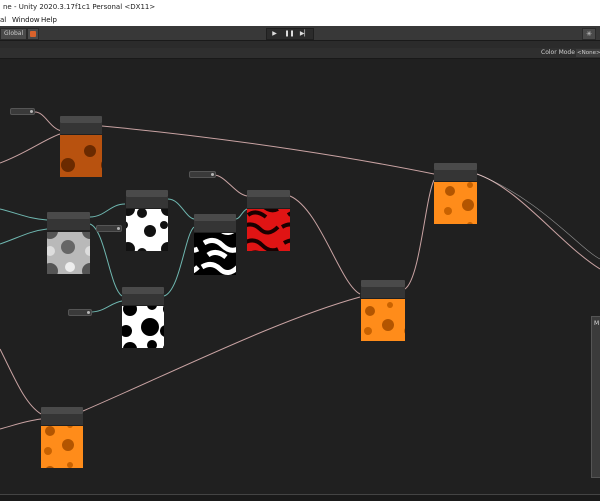 This screenshot has width=600, height=501. I want to click on color-mode-label: Color Mode, so click(558, 52).